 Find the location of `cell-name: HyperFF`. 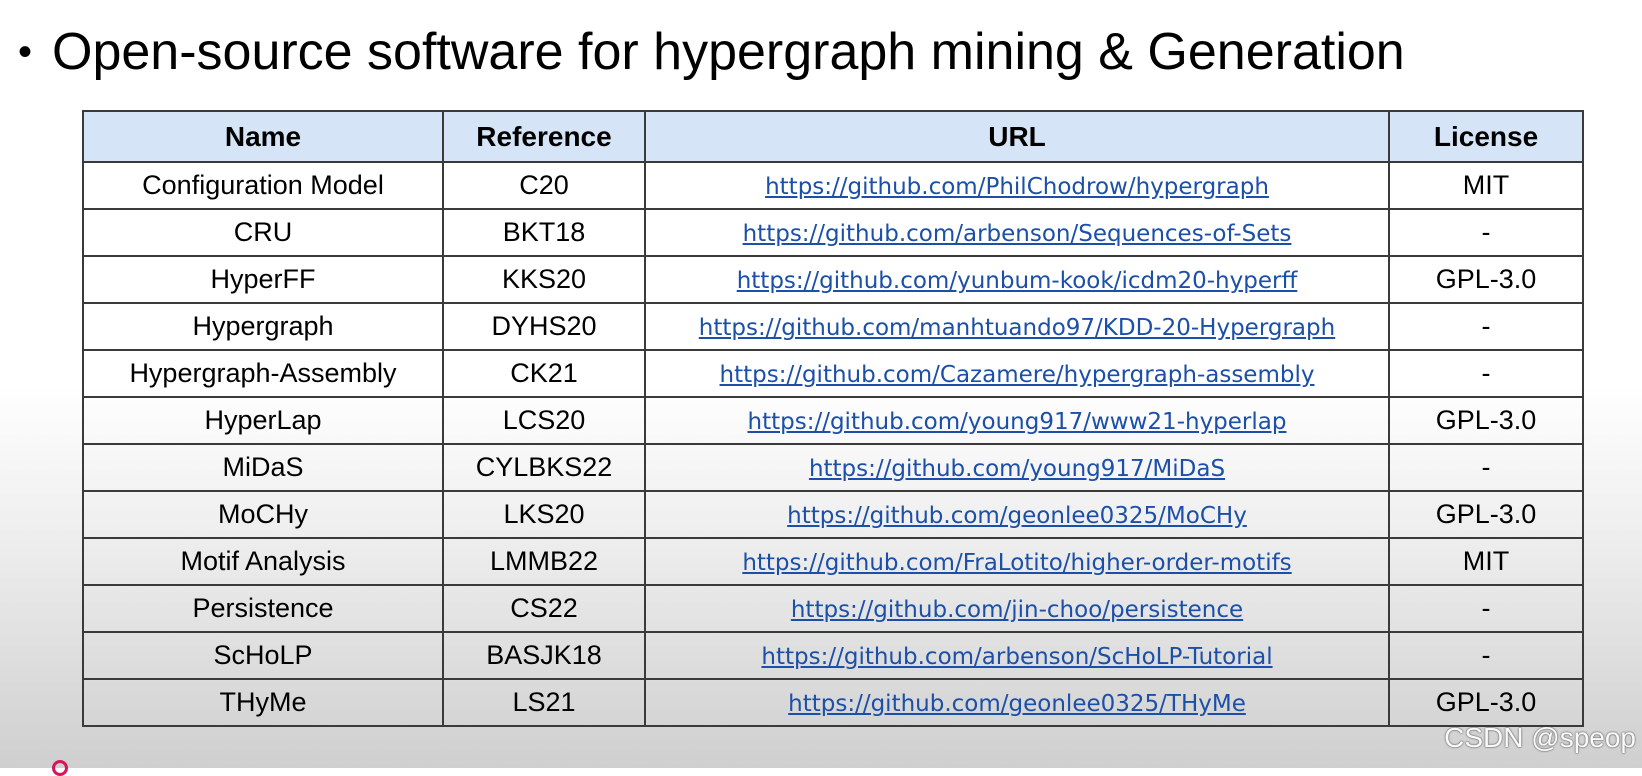

cell-name: HyperFF is located at coordinates (263, 279).